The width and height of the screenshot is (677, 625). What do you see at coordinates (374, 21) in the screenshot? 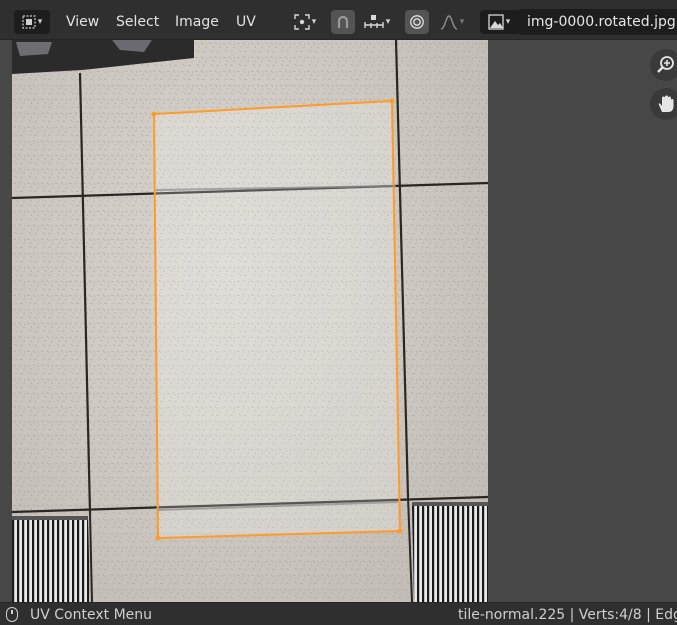
I see `snap-increment-icon` at bounding box center [374, 21].